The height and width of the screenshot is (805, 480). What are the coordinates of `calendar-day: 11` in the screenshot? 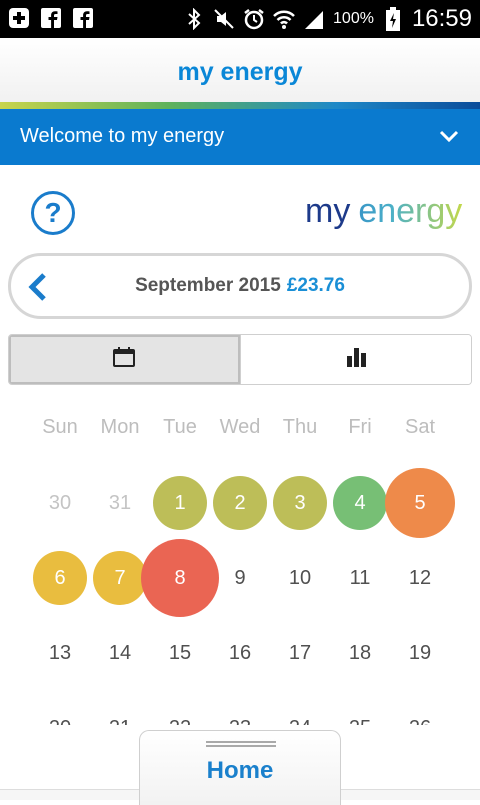 It's located at (360, 578).